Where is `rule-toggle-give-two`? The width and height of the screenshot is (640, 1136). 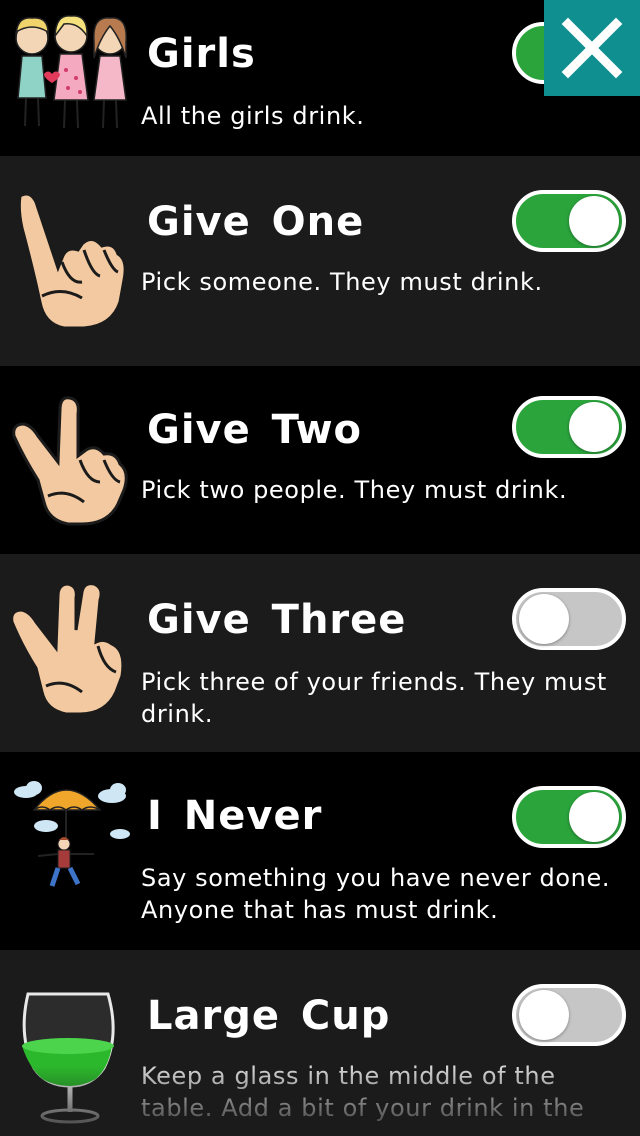 rule-toggle-give-two is located at coordinates (569, 427).